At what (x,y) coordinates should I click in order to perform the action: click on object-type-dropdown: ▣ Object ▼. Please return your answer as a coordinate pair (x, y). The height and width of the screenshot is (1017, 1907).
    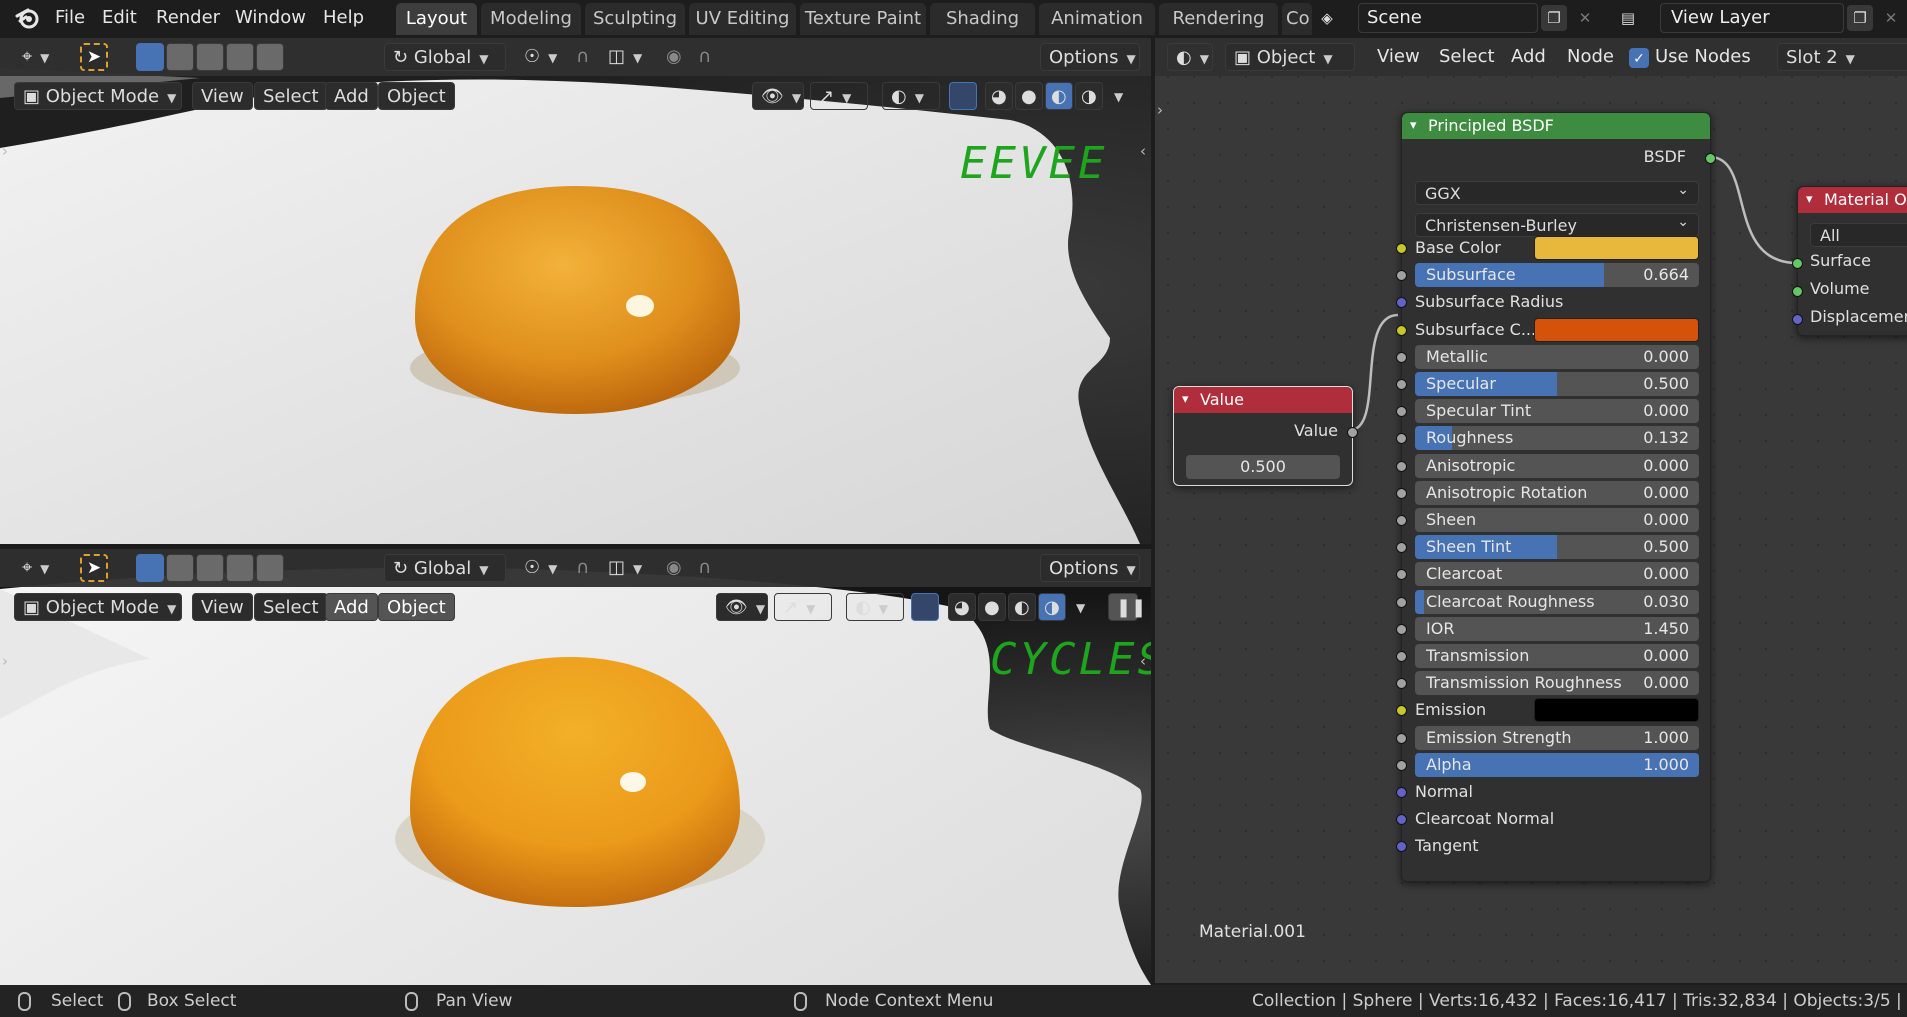
    Looking at the image, I should click on (1290, 57).